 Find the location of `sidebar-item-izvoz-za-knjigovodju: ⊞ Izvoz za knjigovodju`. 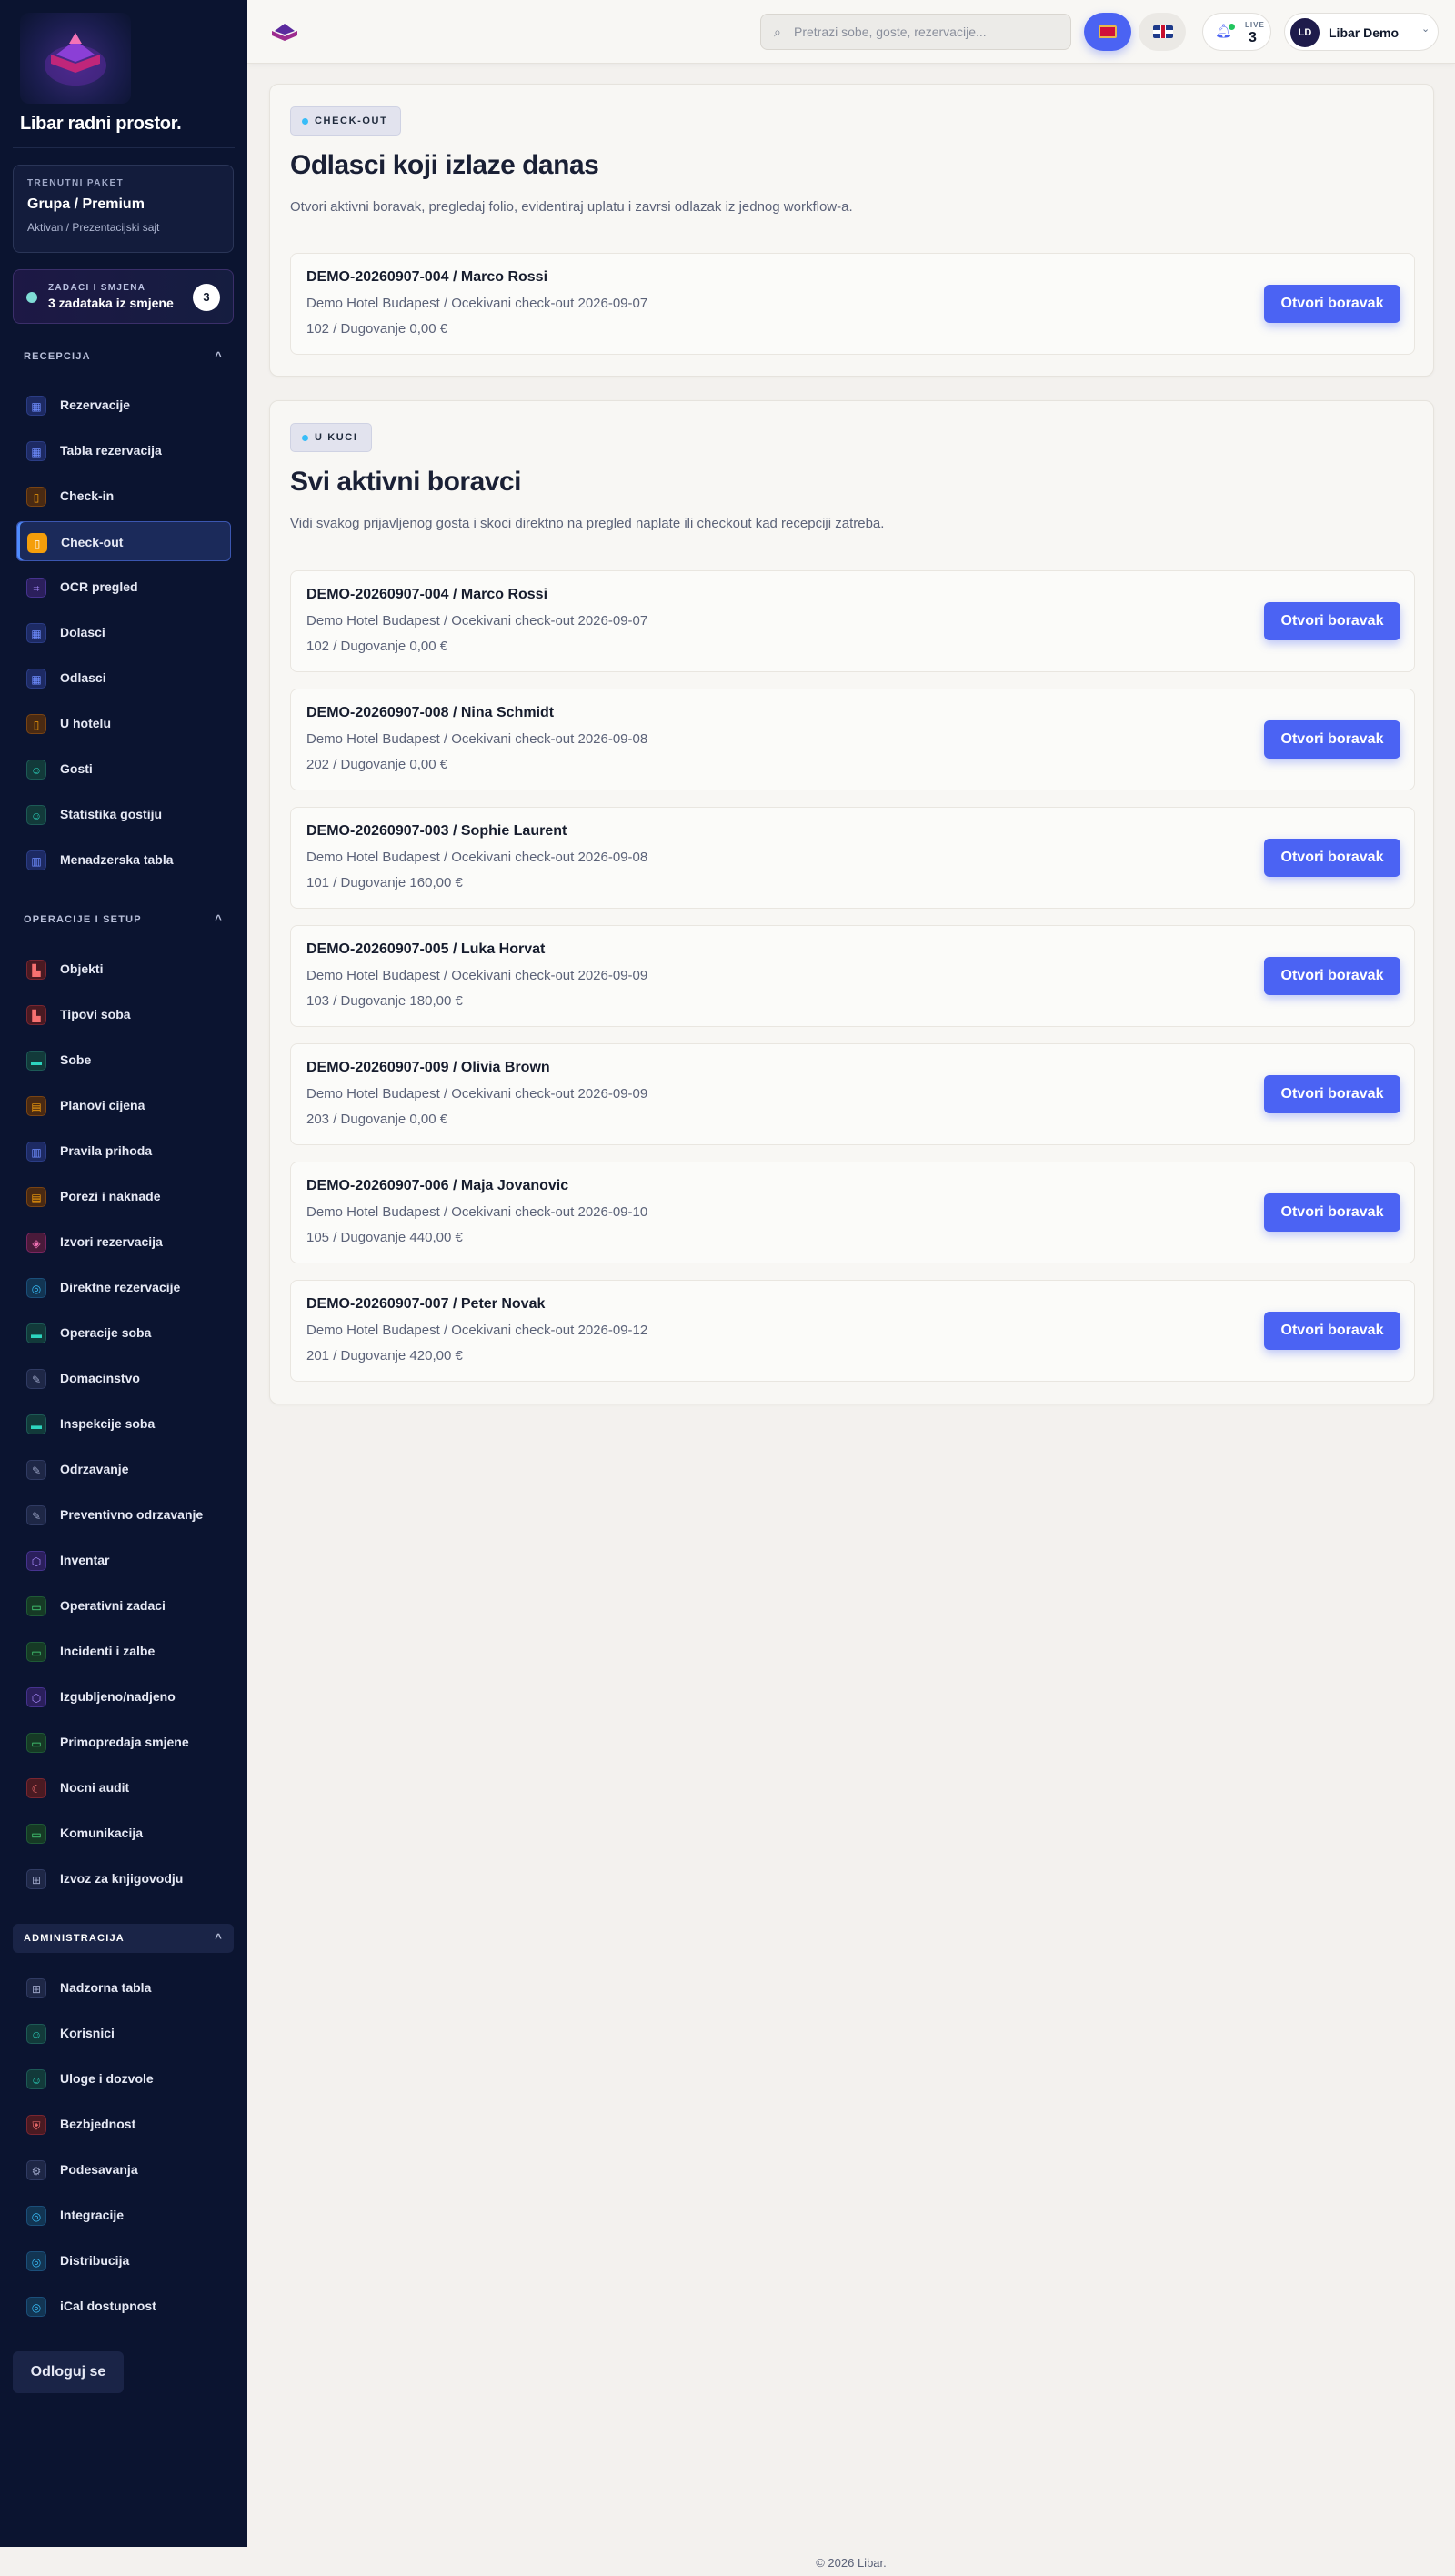

sidebar-item-izvoz-za-knjigovodju: ⊞ Izvoz za knjigovodju is located at coordinates (123, 1878).